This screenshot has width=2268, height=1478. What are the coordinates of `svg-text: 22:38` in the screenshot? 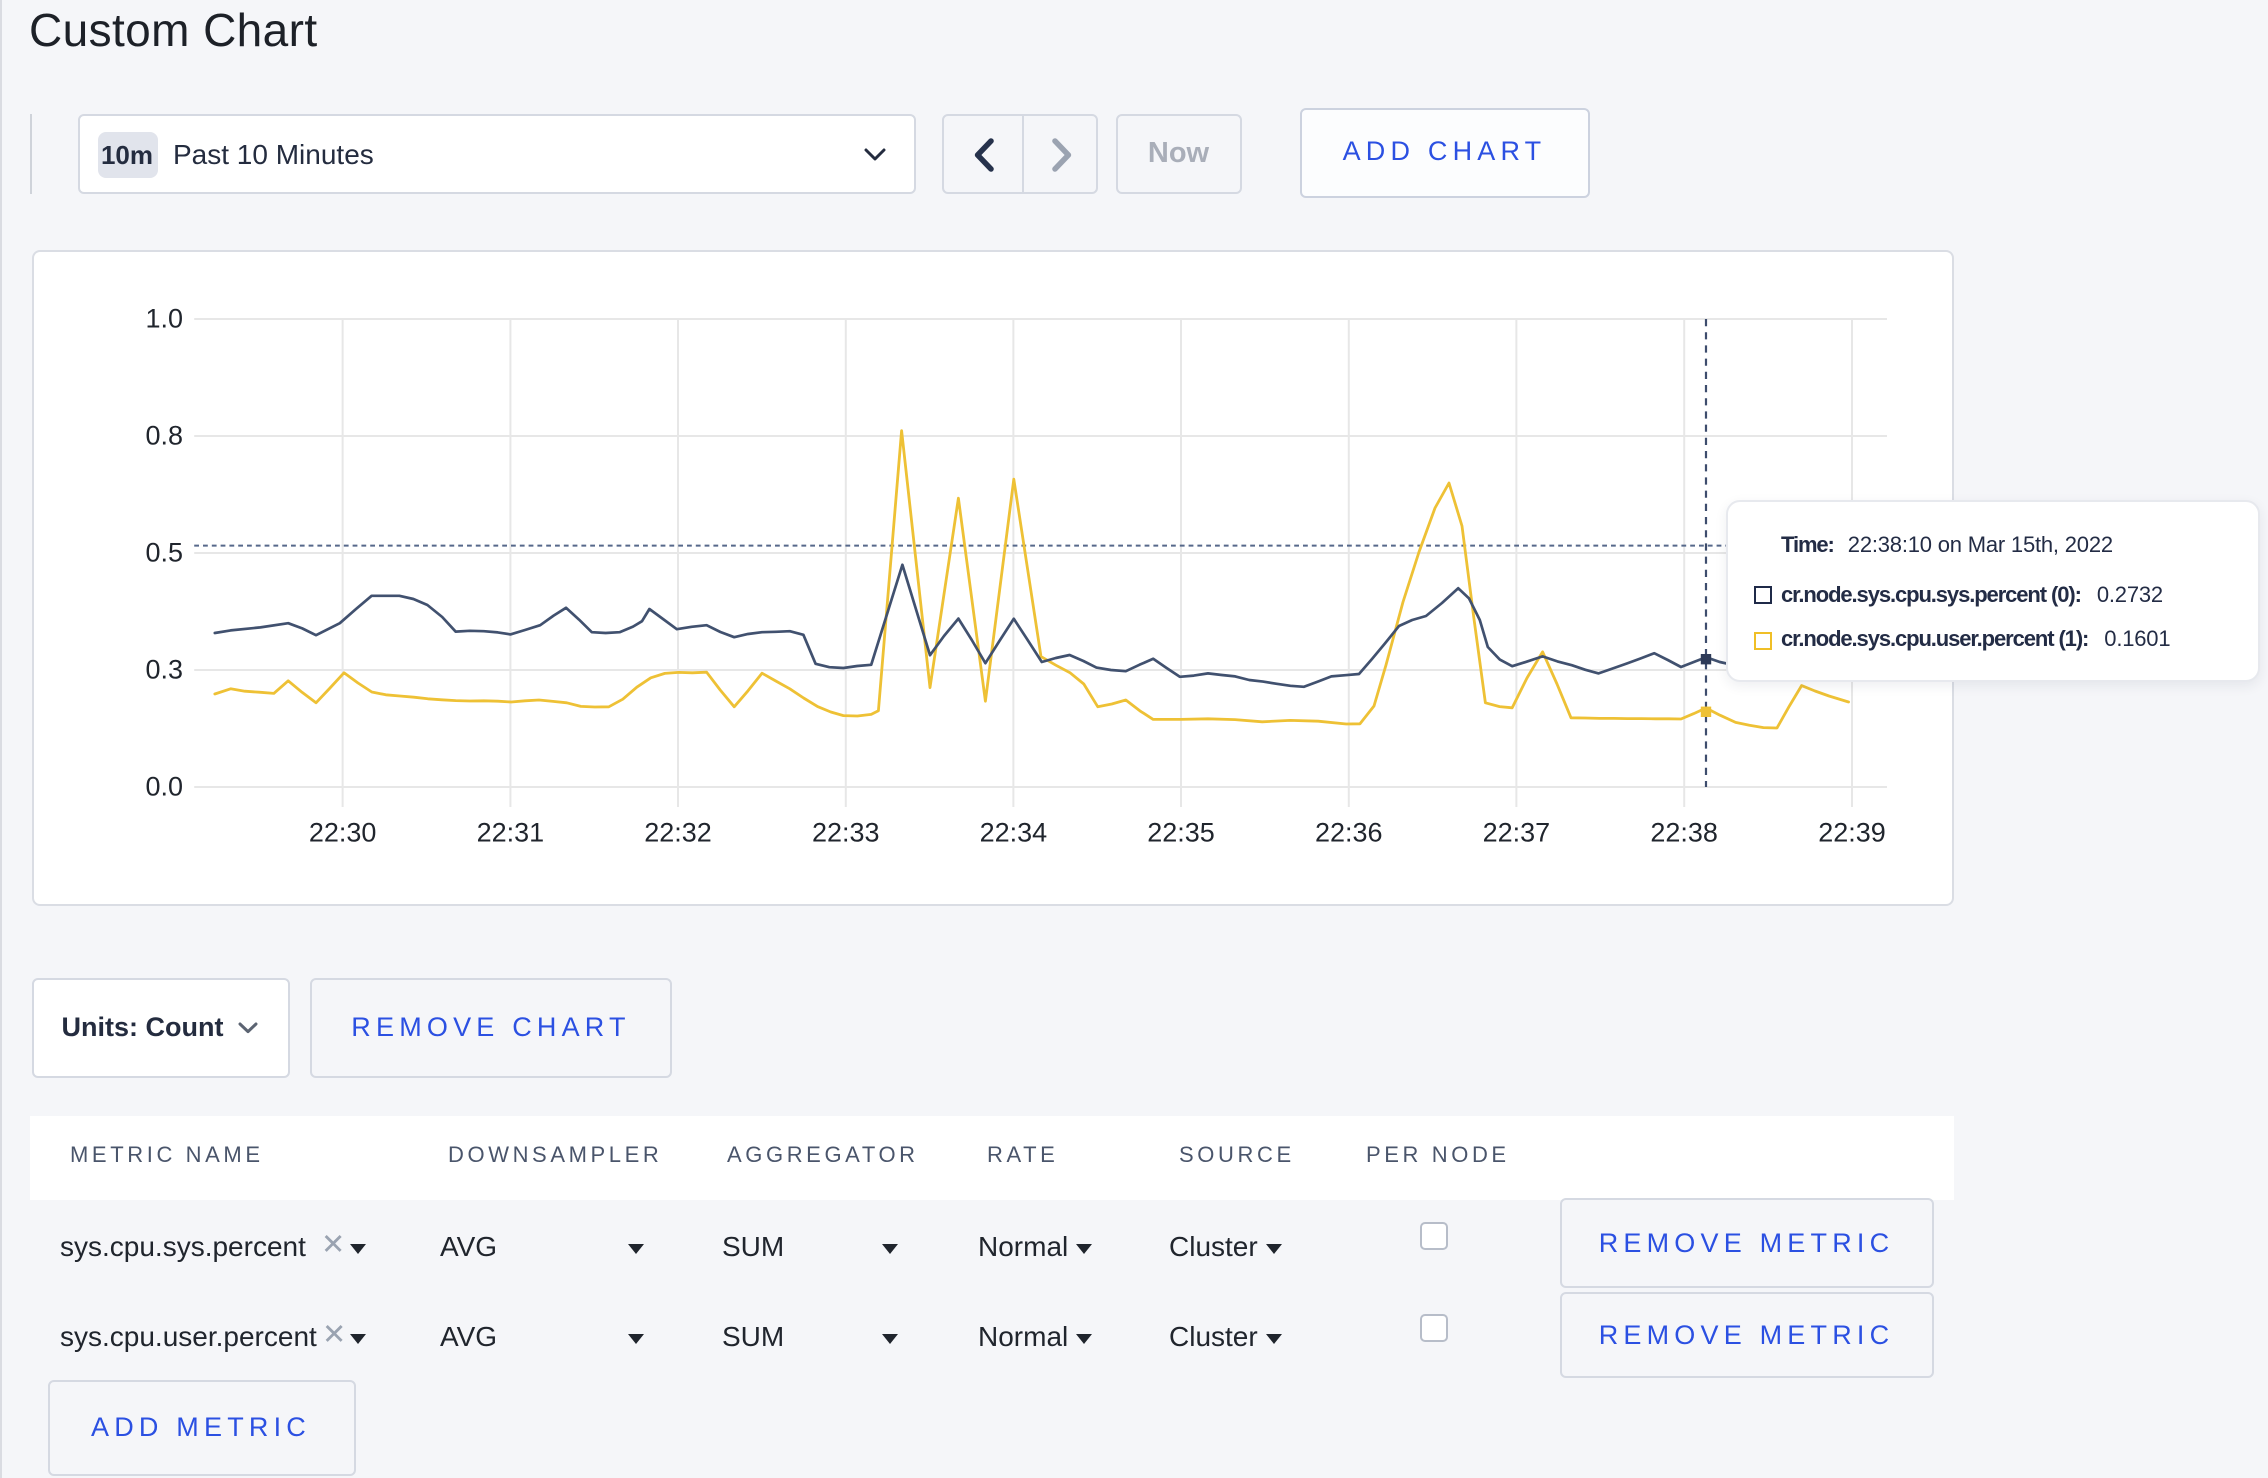 It's located at (1683, 833).